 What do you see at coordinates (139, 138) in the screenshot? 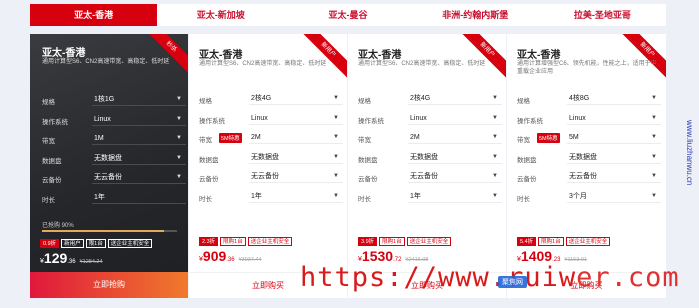
I see `bandwidth-select: 1M ▼` at bounding box center [139, 138].